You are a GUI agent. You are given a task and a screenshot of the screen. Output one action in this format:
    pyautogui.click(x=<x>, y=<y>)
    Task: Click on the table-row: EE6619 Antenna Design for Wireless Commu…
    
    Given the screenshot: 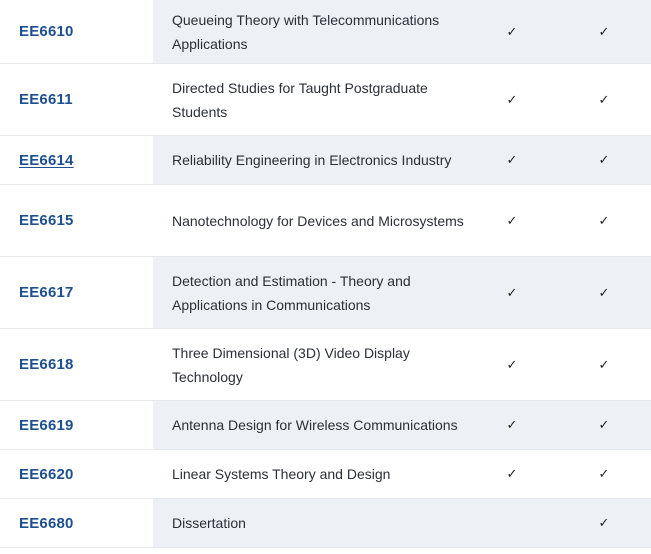 What is the action you would take?
    pyautogui.click(x=325, y=425)
    